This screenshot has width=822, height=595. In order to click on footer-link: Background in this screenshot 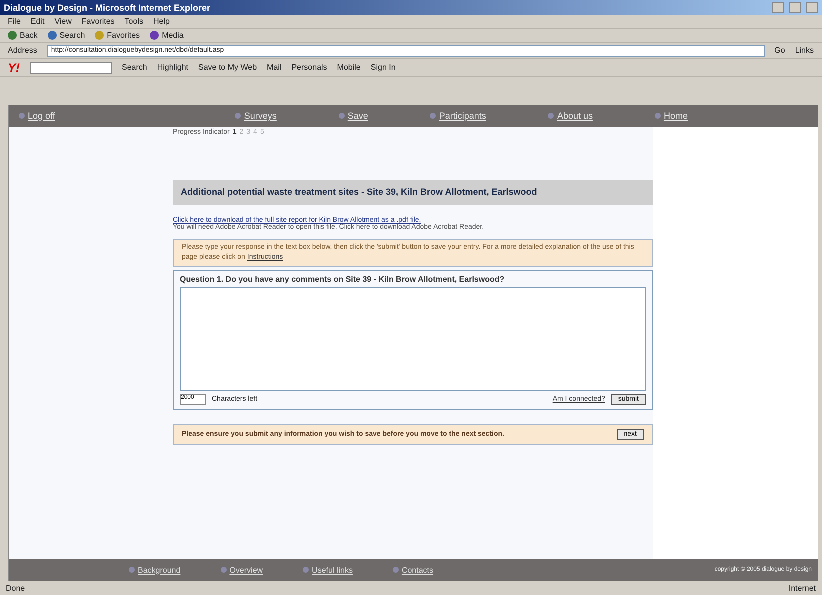, I will do `click(155, 570)`.